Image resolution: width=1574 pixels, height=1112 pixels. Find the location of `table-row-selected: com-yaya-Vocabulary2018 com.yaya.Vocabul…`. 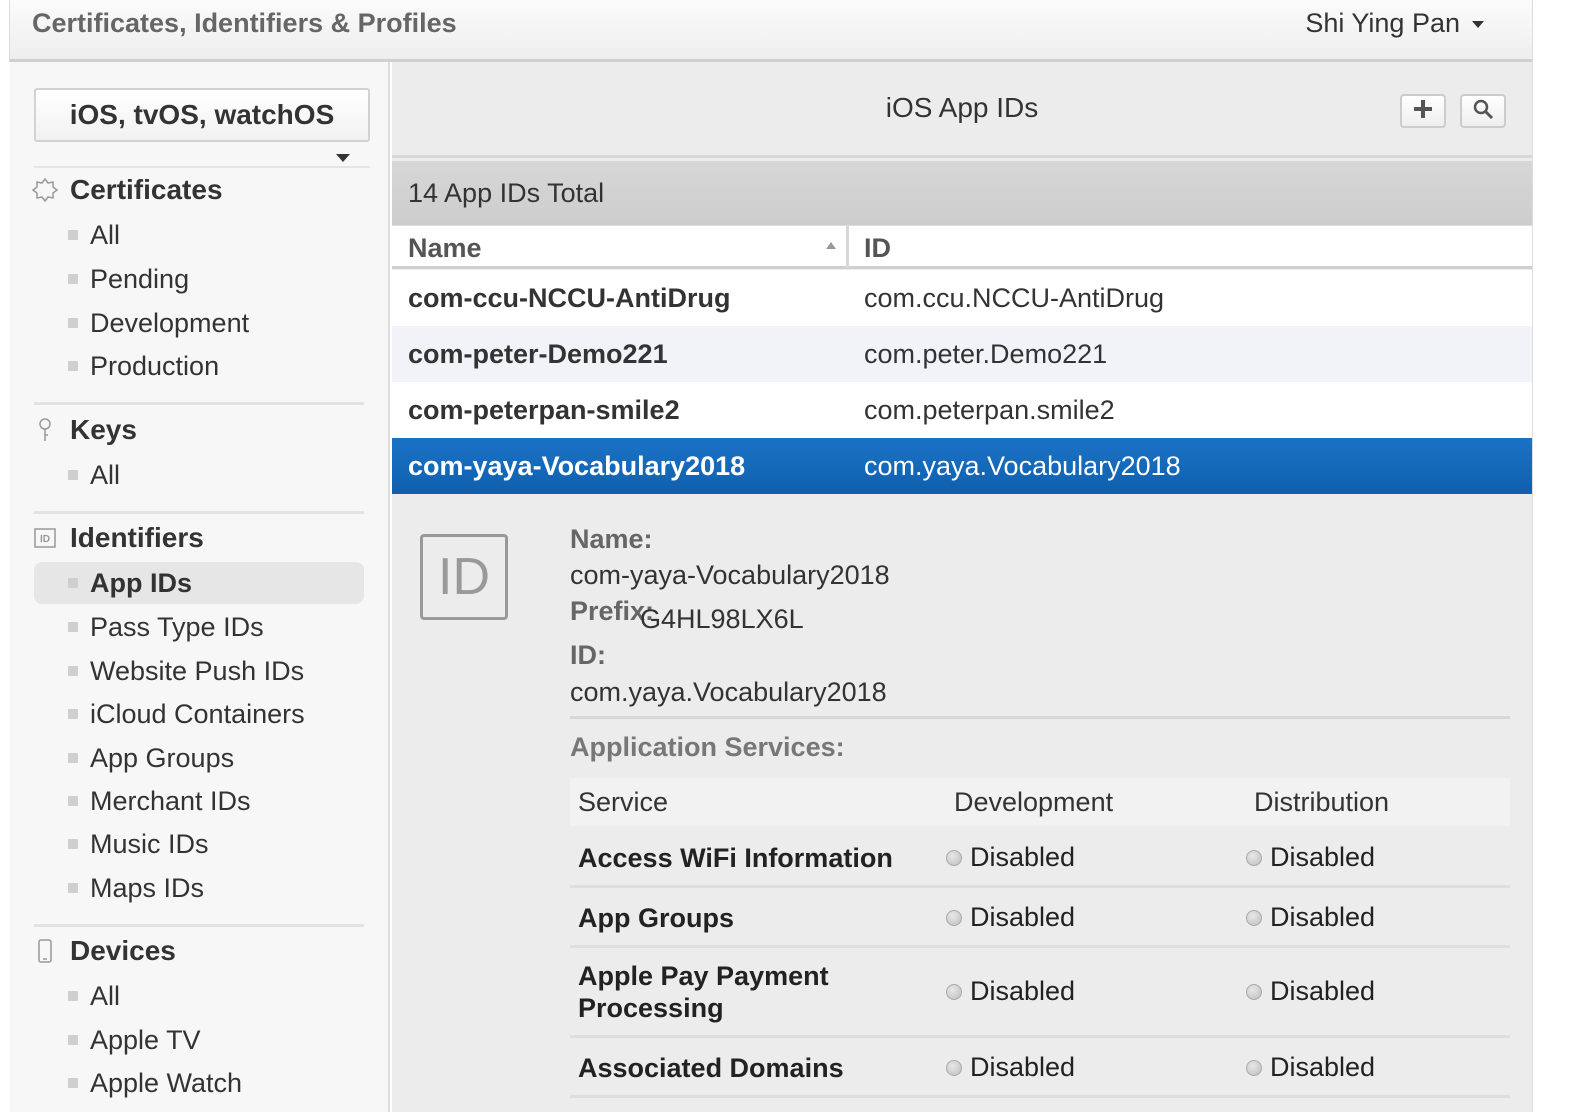

table-row-selected: com-yaya-Vocabulary2018 com.yaya.Vocabul… is located at coordinates (962, 466).